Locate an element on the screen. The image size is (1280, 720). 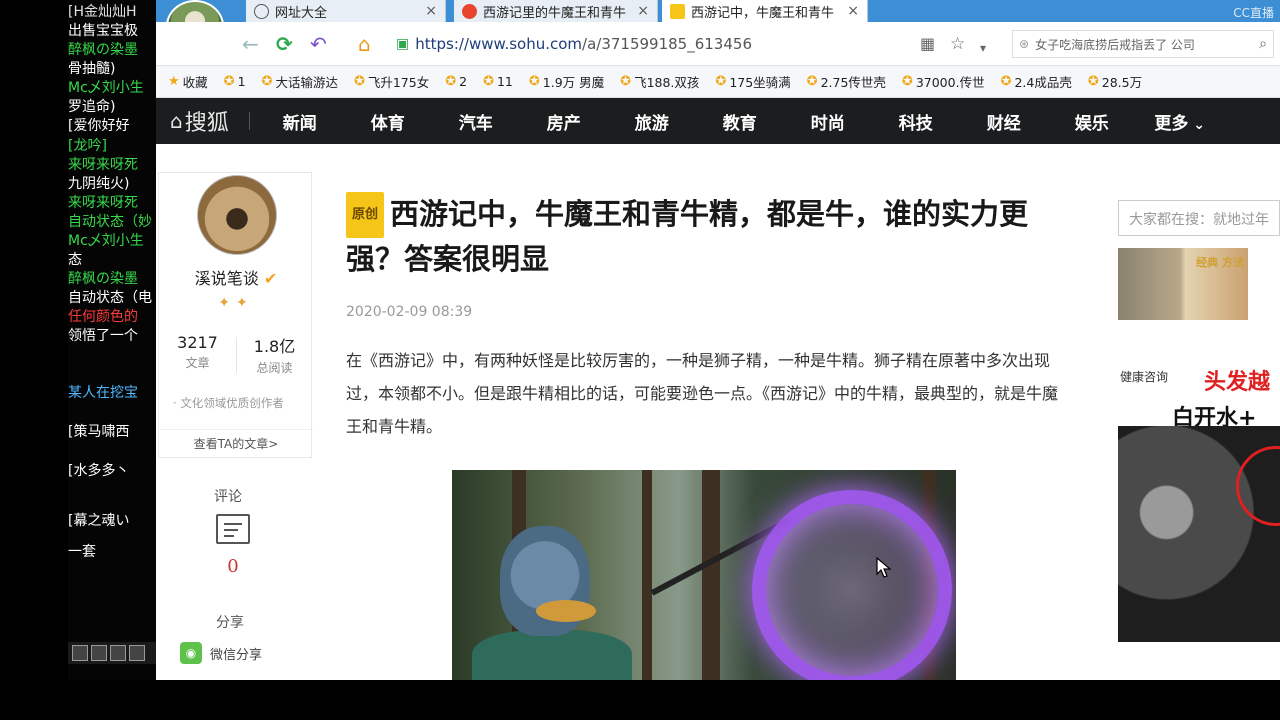
channel-label: 更多 is located at coordinates (1171, 123).